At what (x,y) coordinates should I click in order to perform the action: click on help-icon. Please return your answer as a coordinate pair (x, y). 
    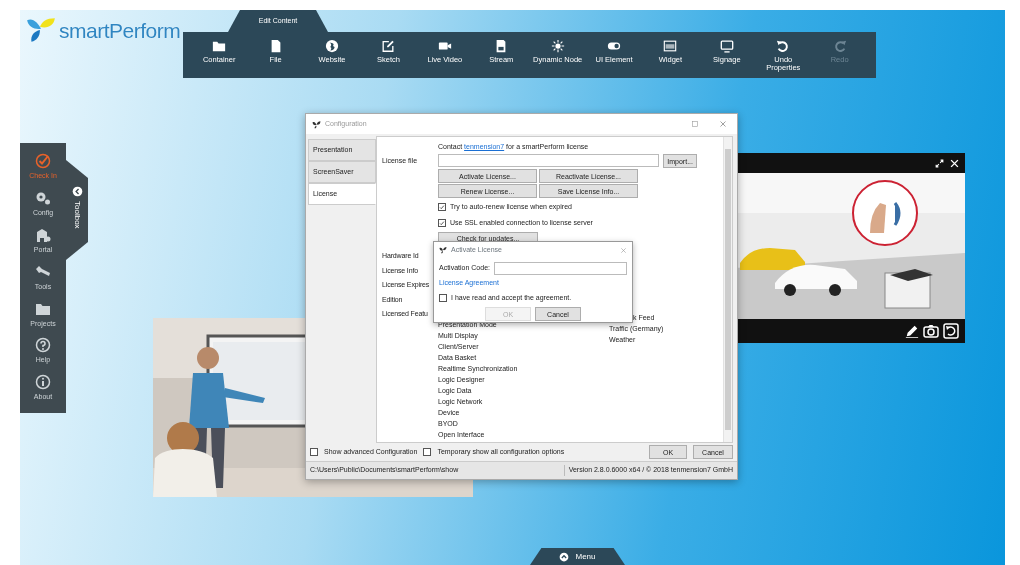
    Looking at the image, I should click on (43, 345).